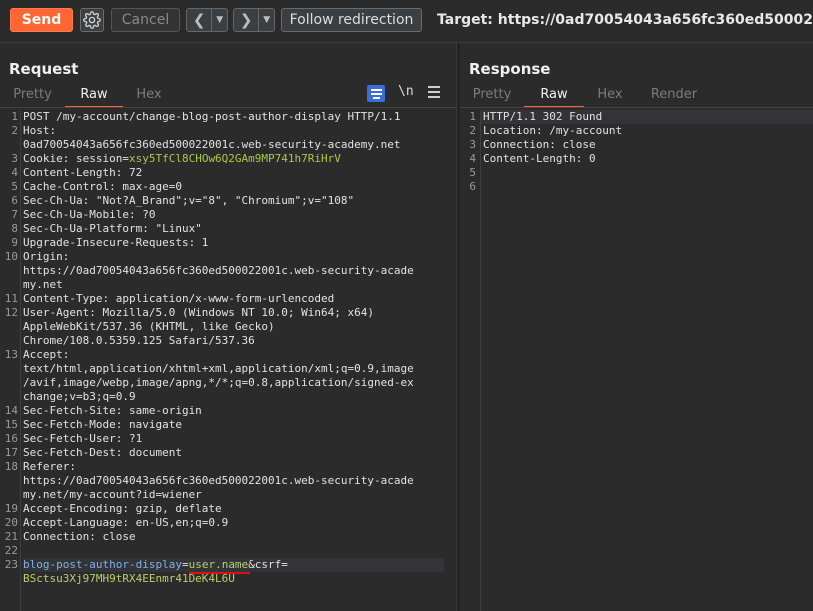  I want to click on cancel-button: Cancel, so click(145, 20).